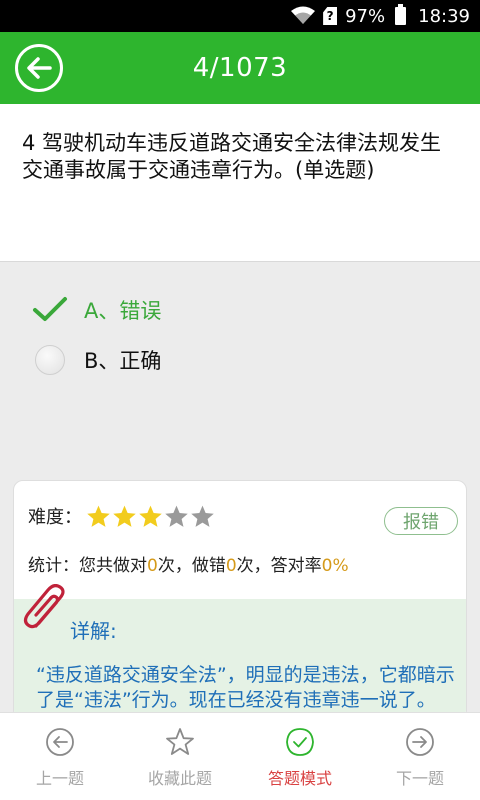 This screenshot has width=480, height=800. What do you see at coordinates (299, 778) in the screenshot?
I see `answer-mode-label: 答题模式` at bounding box center [299, 778].